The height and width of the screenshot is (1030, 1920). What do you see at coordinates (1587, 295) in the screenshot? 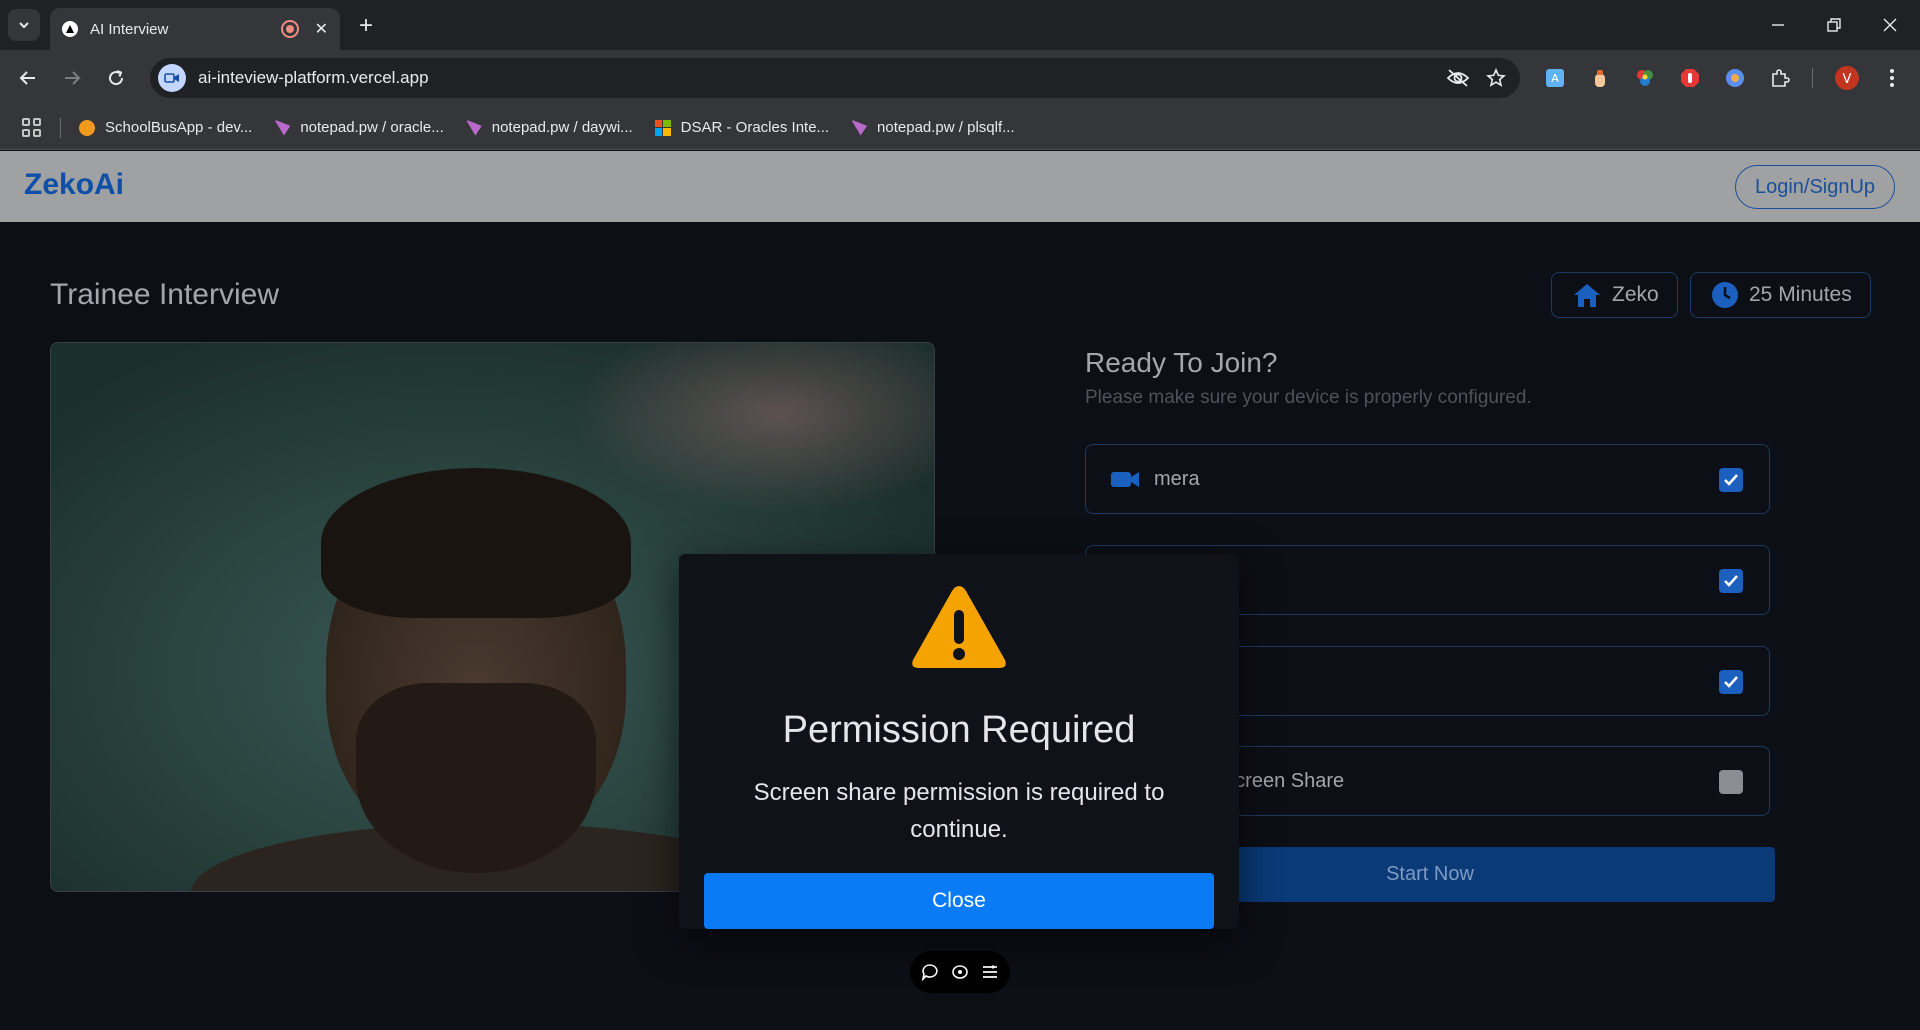
I see `home-icon` at bounding box center [1587, 295].